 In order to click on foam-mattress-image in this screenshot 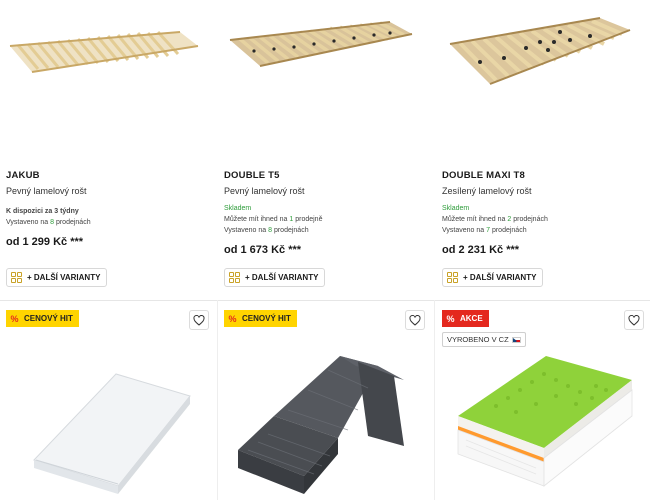, I will do `click(543, 400)`.